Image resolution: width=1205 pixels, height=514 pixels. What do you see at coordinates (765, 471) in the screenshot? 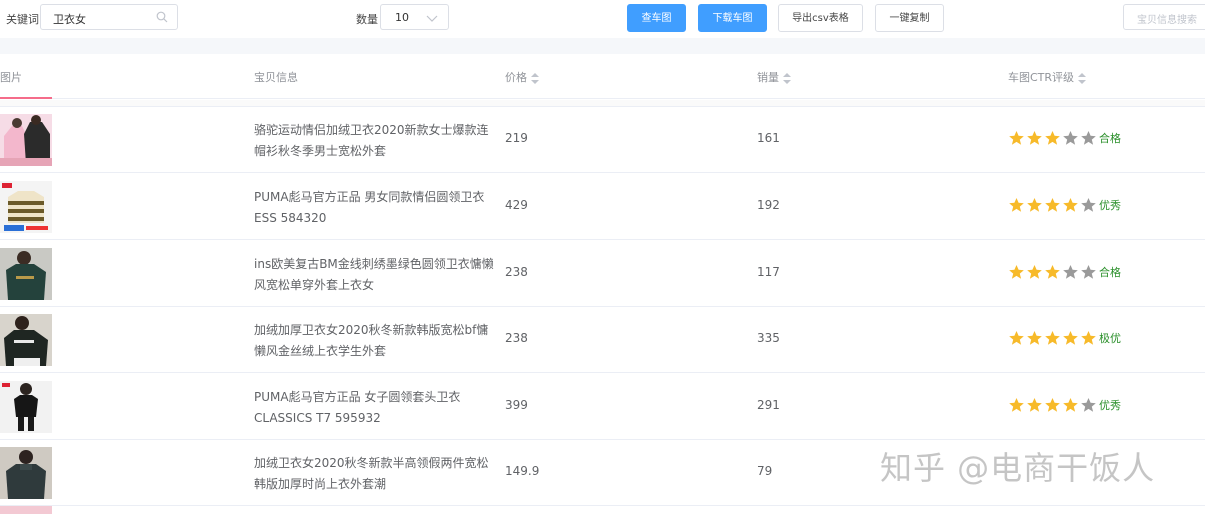
I see `product-sales: 79` at bounding box center [765, 471].